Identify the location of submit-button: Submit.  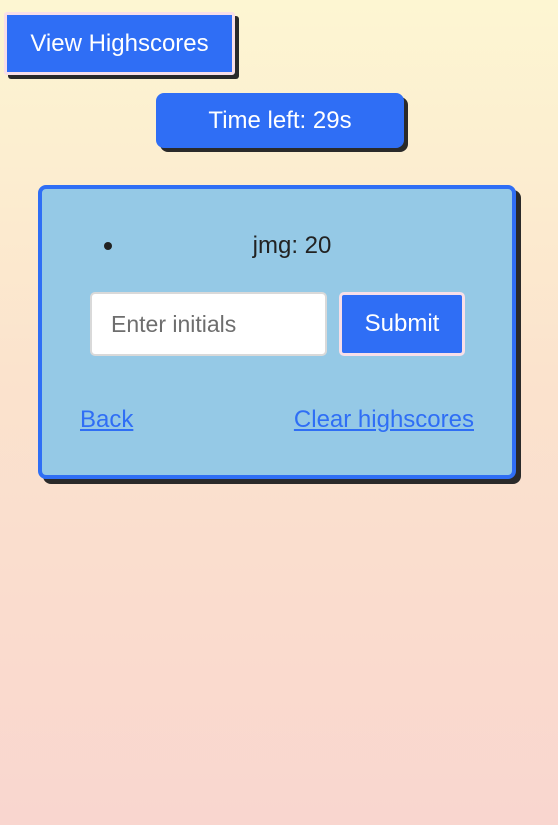
(402, 324).